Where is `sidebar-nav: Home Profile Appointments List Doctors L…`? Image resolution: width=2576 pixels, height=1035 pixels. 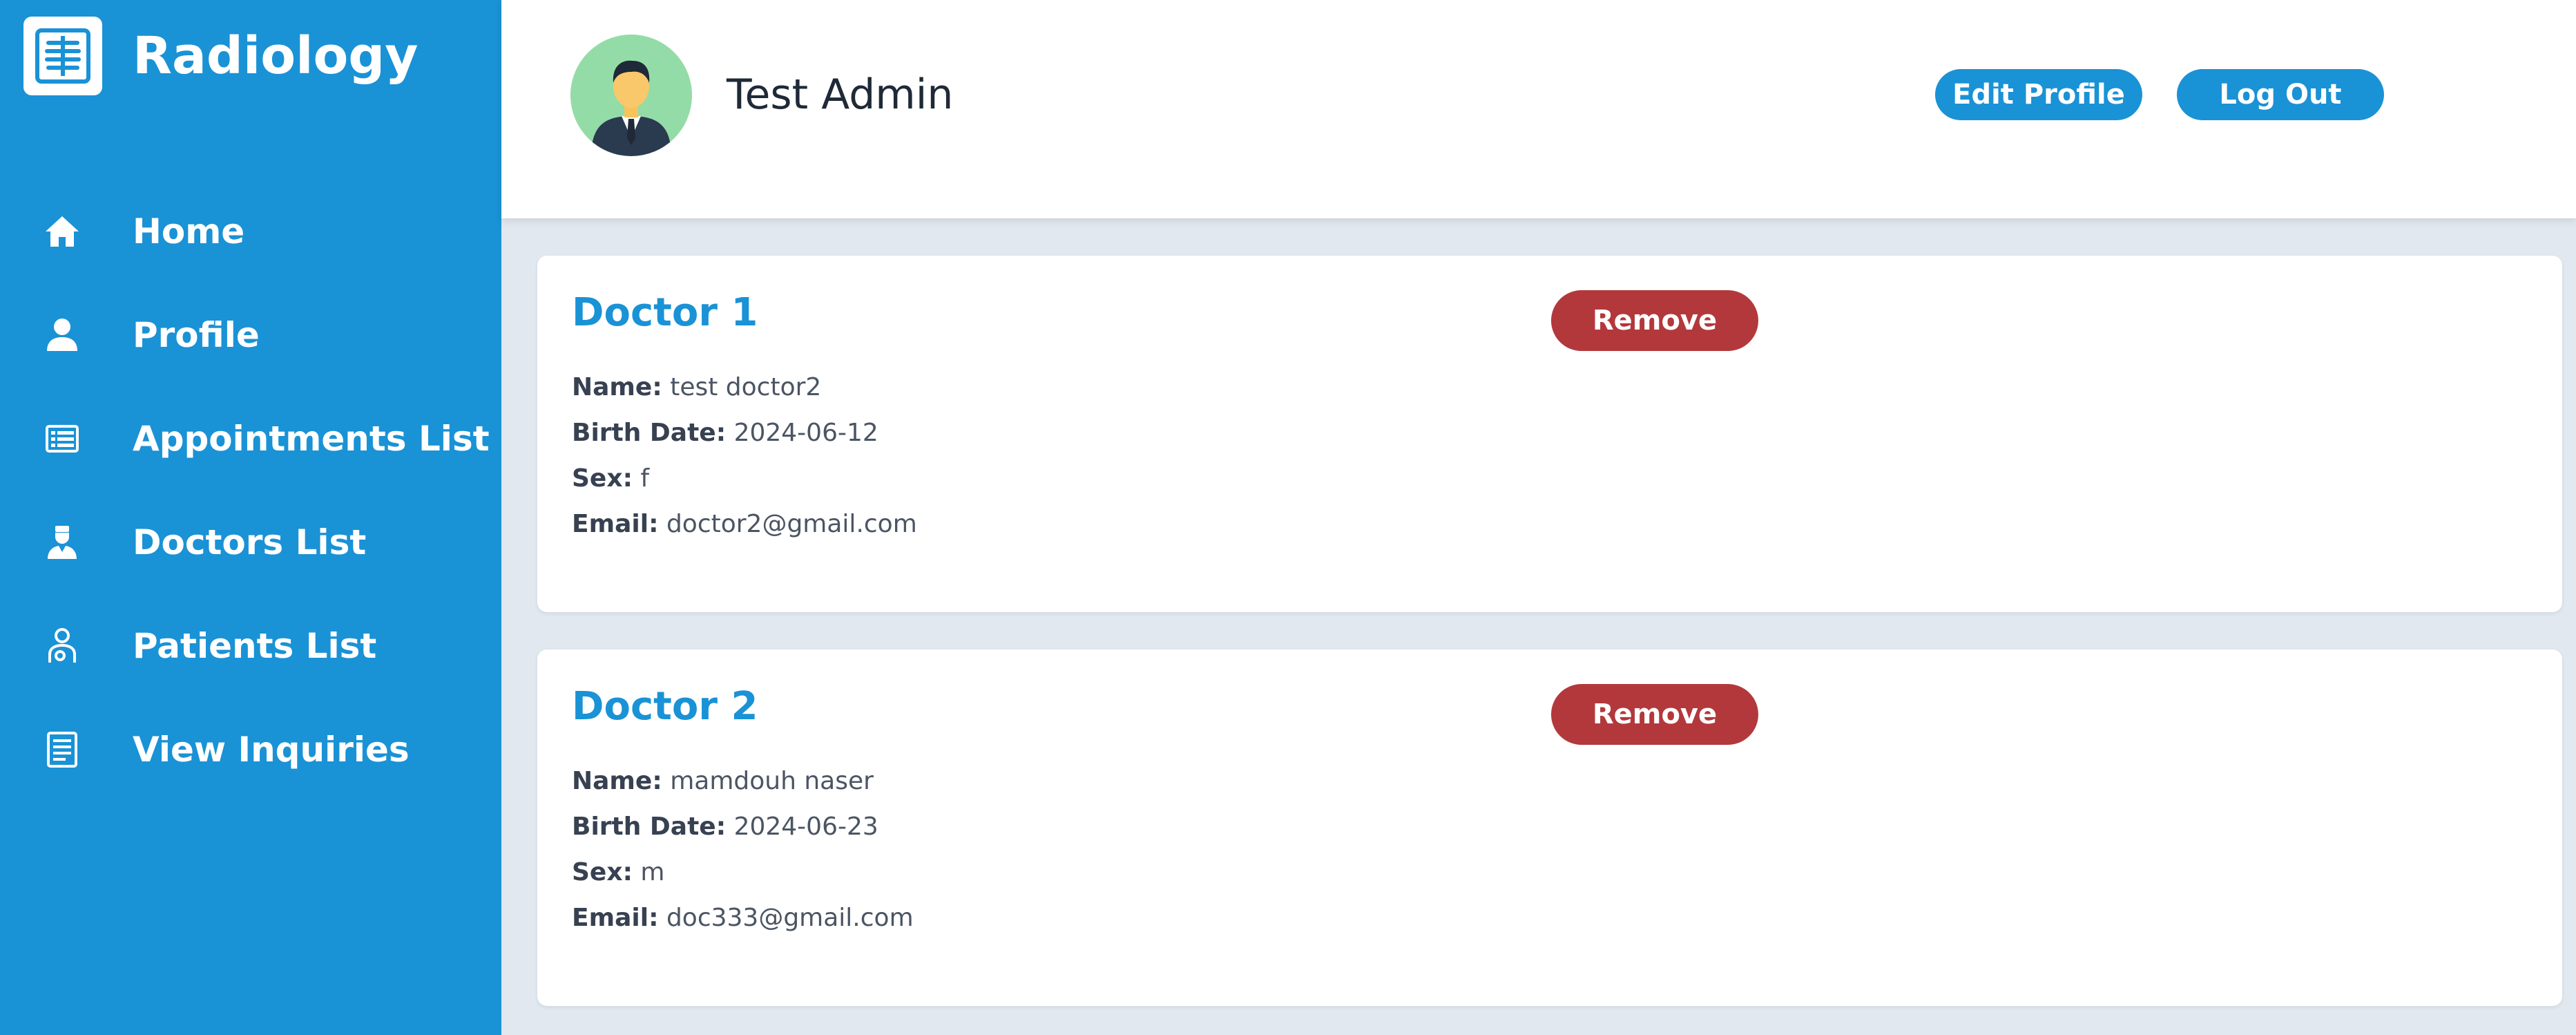 sidebar-nav: Home Profile Appointments List Doctors L… is located at coordinates (250, 490).